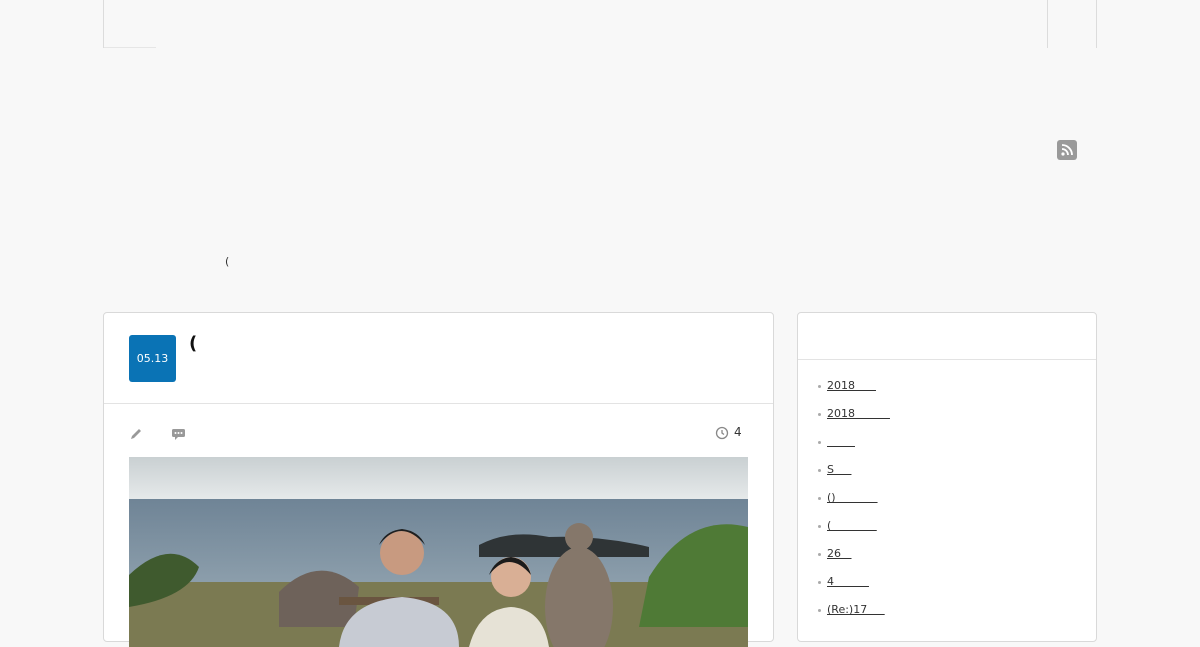 The image size is (1200, 647). What do you see at coordinates (957, 533) in the screenshot?
I see `list-item: (` at bounding box center [957, 533].